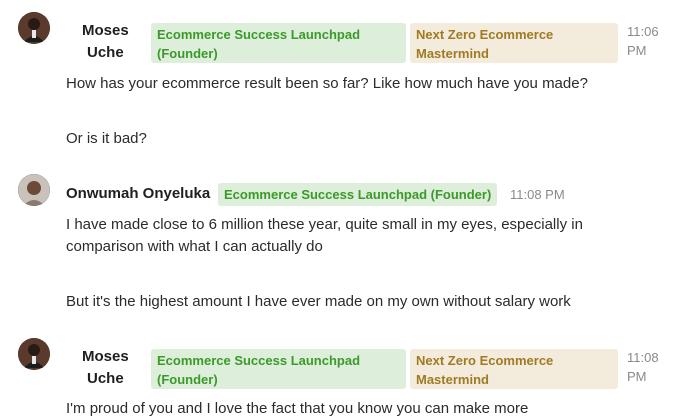  I want to click on message-text: comparison with what I can actually do, so click(194, 246).